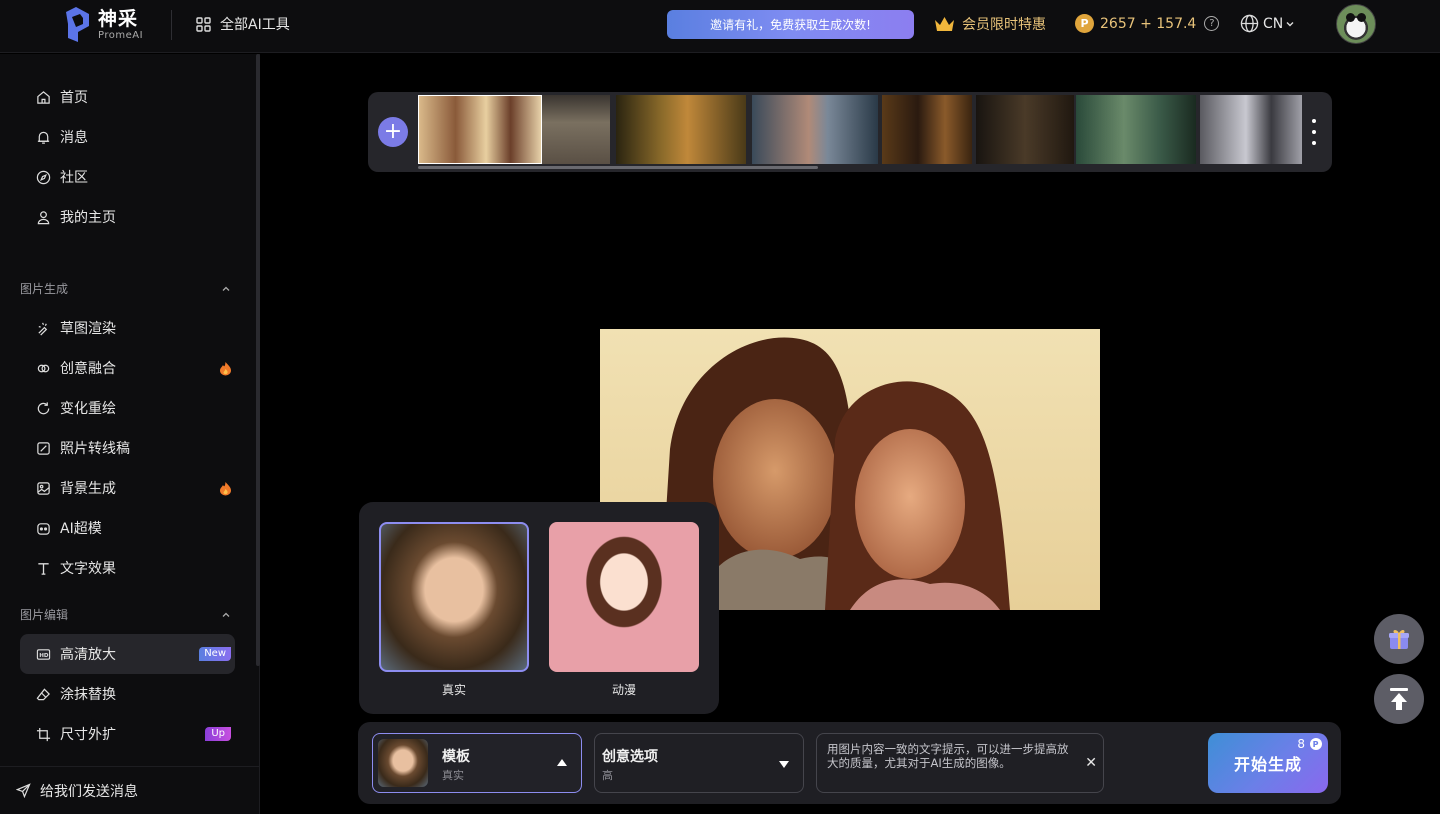 Image resolution: width=1440 pixels, height=814 pixels. I want to click on hd-icon: HD, so click(43, 654).